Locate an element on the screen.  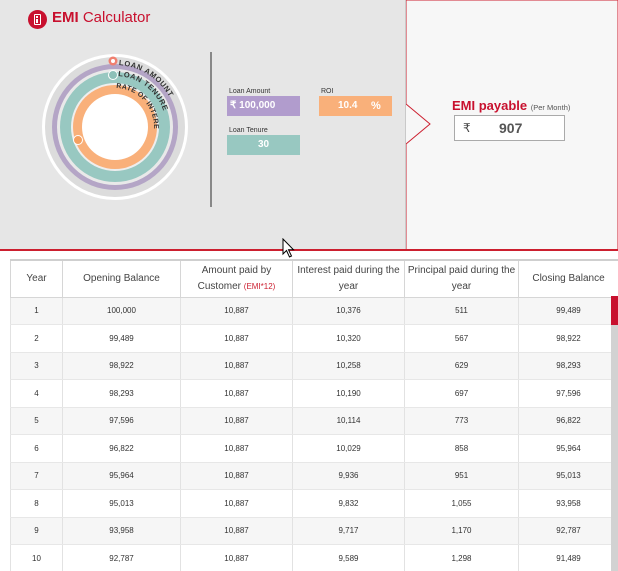
header-principal-paid: Principal paid during the year is located at coordinates (461, 278).